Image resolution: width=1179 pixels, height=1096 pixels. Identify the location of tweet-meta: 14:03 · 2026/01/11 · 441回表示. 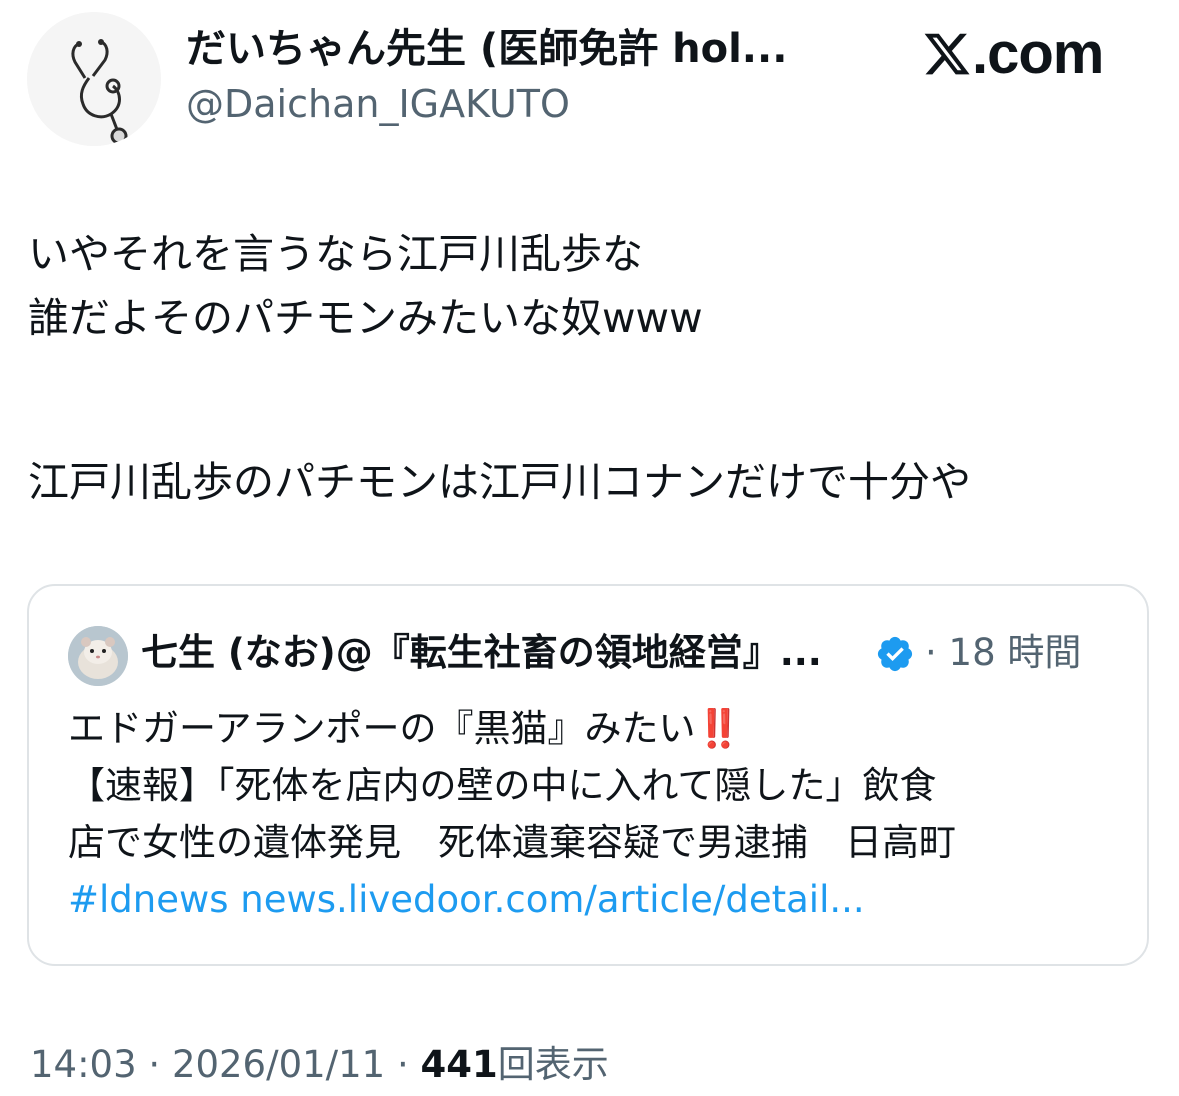
(319, 1065).